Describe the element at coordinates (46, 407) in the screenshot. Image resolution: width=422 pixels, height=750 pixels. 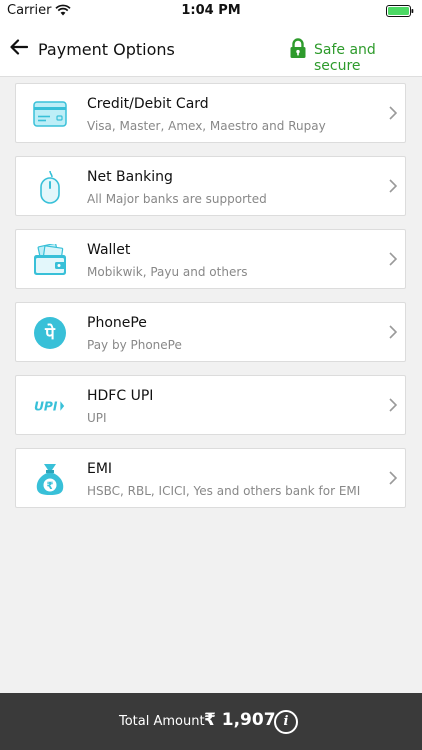
I see `upi-icon-text: UPI` at that location.